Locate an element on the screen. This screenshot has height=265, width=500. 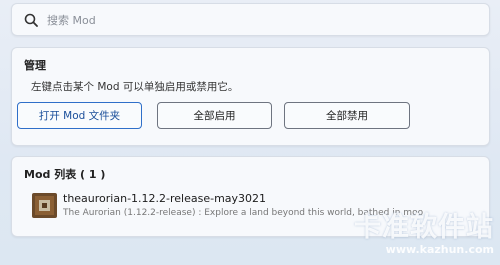
search-input: 搜索 Mod is located at coordinates (71, 20).